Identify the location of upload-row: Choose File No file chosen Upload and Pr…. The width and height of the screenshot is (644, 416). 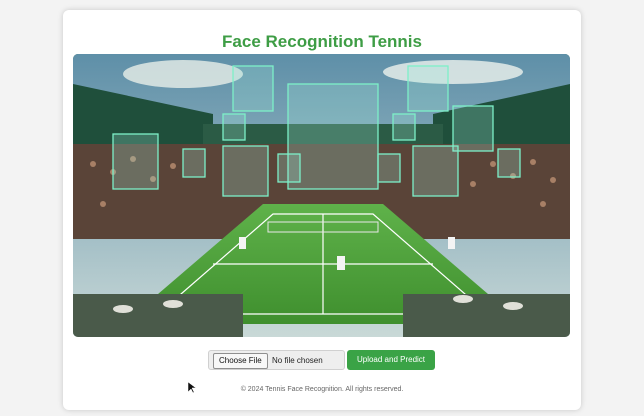
(322, 360).